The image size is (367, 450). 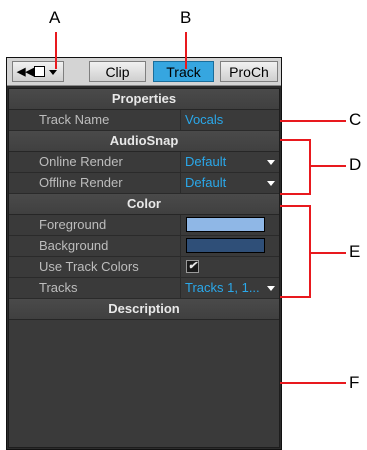 What do you see at coordinates (144, 99) in the screenshot?
I see `section-properties: Properties` at bounding box center [144, 99].